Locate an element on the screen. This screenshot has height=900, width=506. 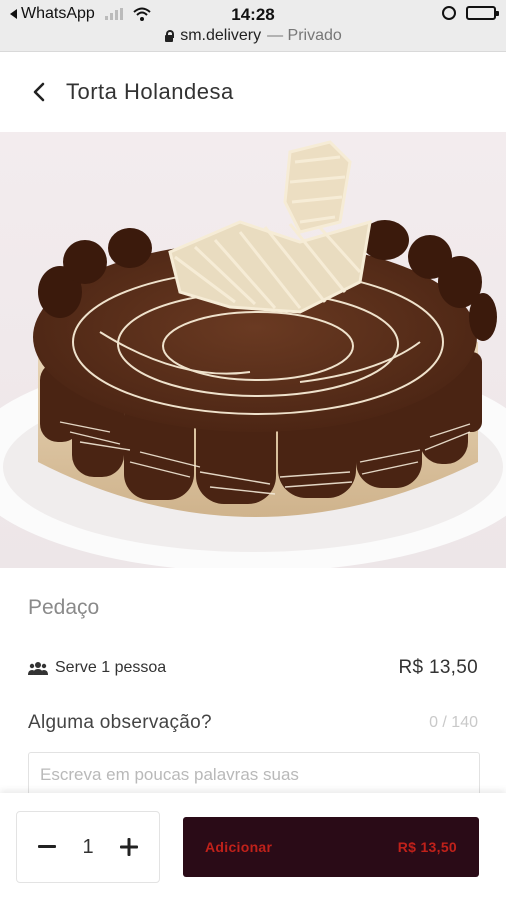
product-price: R$ 13,50 is located at coordinates (438, 667).